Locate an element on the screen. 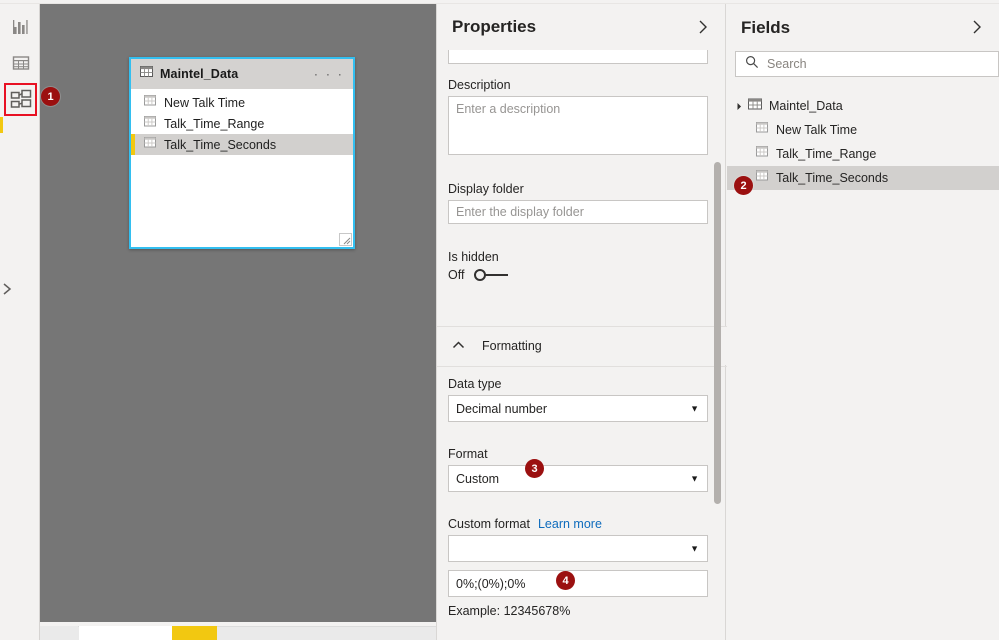  description-label: Description is located at coordinates (479, 85).